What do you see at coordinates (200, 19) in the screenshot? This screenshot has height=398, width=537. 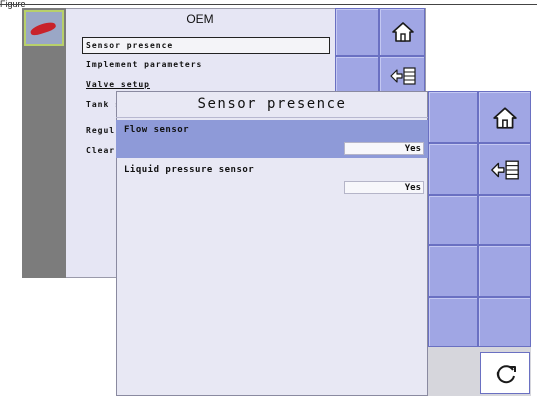 I see `oem-title: OEM` at bounding box center [200, 19].